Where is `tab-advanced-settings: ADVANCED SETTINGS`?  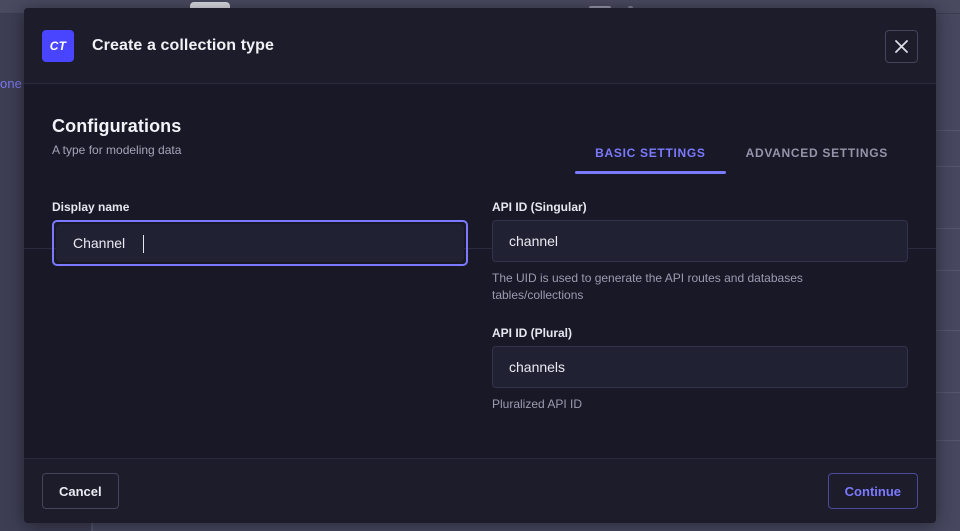
tab-advanced-settings: ADVANCED SETTINGS is located at coordinates (817, 160).